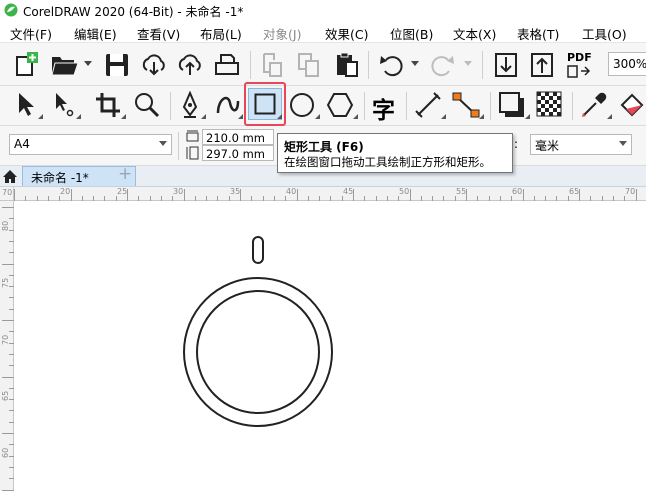 The image size is (646, 491). I want to click on drop-shadow-tool-icon, so click(512, 105).